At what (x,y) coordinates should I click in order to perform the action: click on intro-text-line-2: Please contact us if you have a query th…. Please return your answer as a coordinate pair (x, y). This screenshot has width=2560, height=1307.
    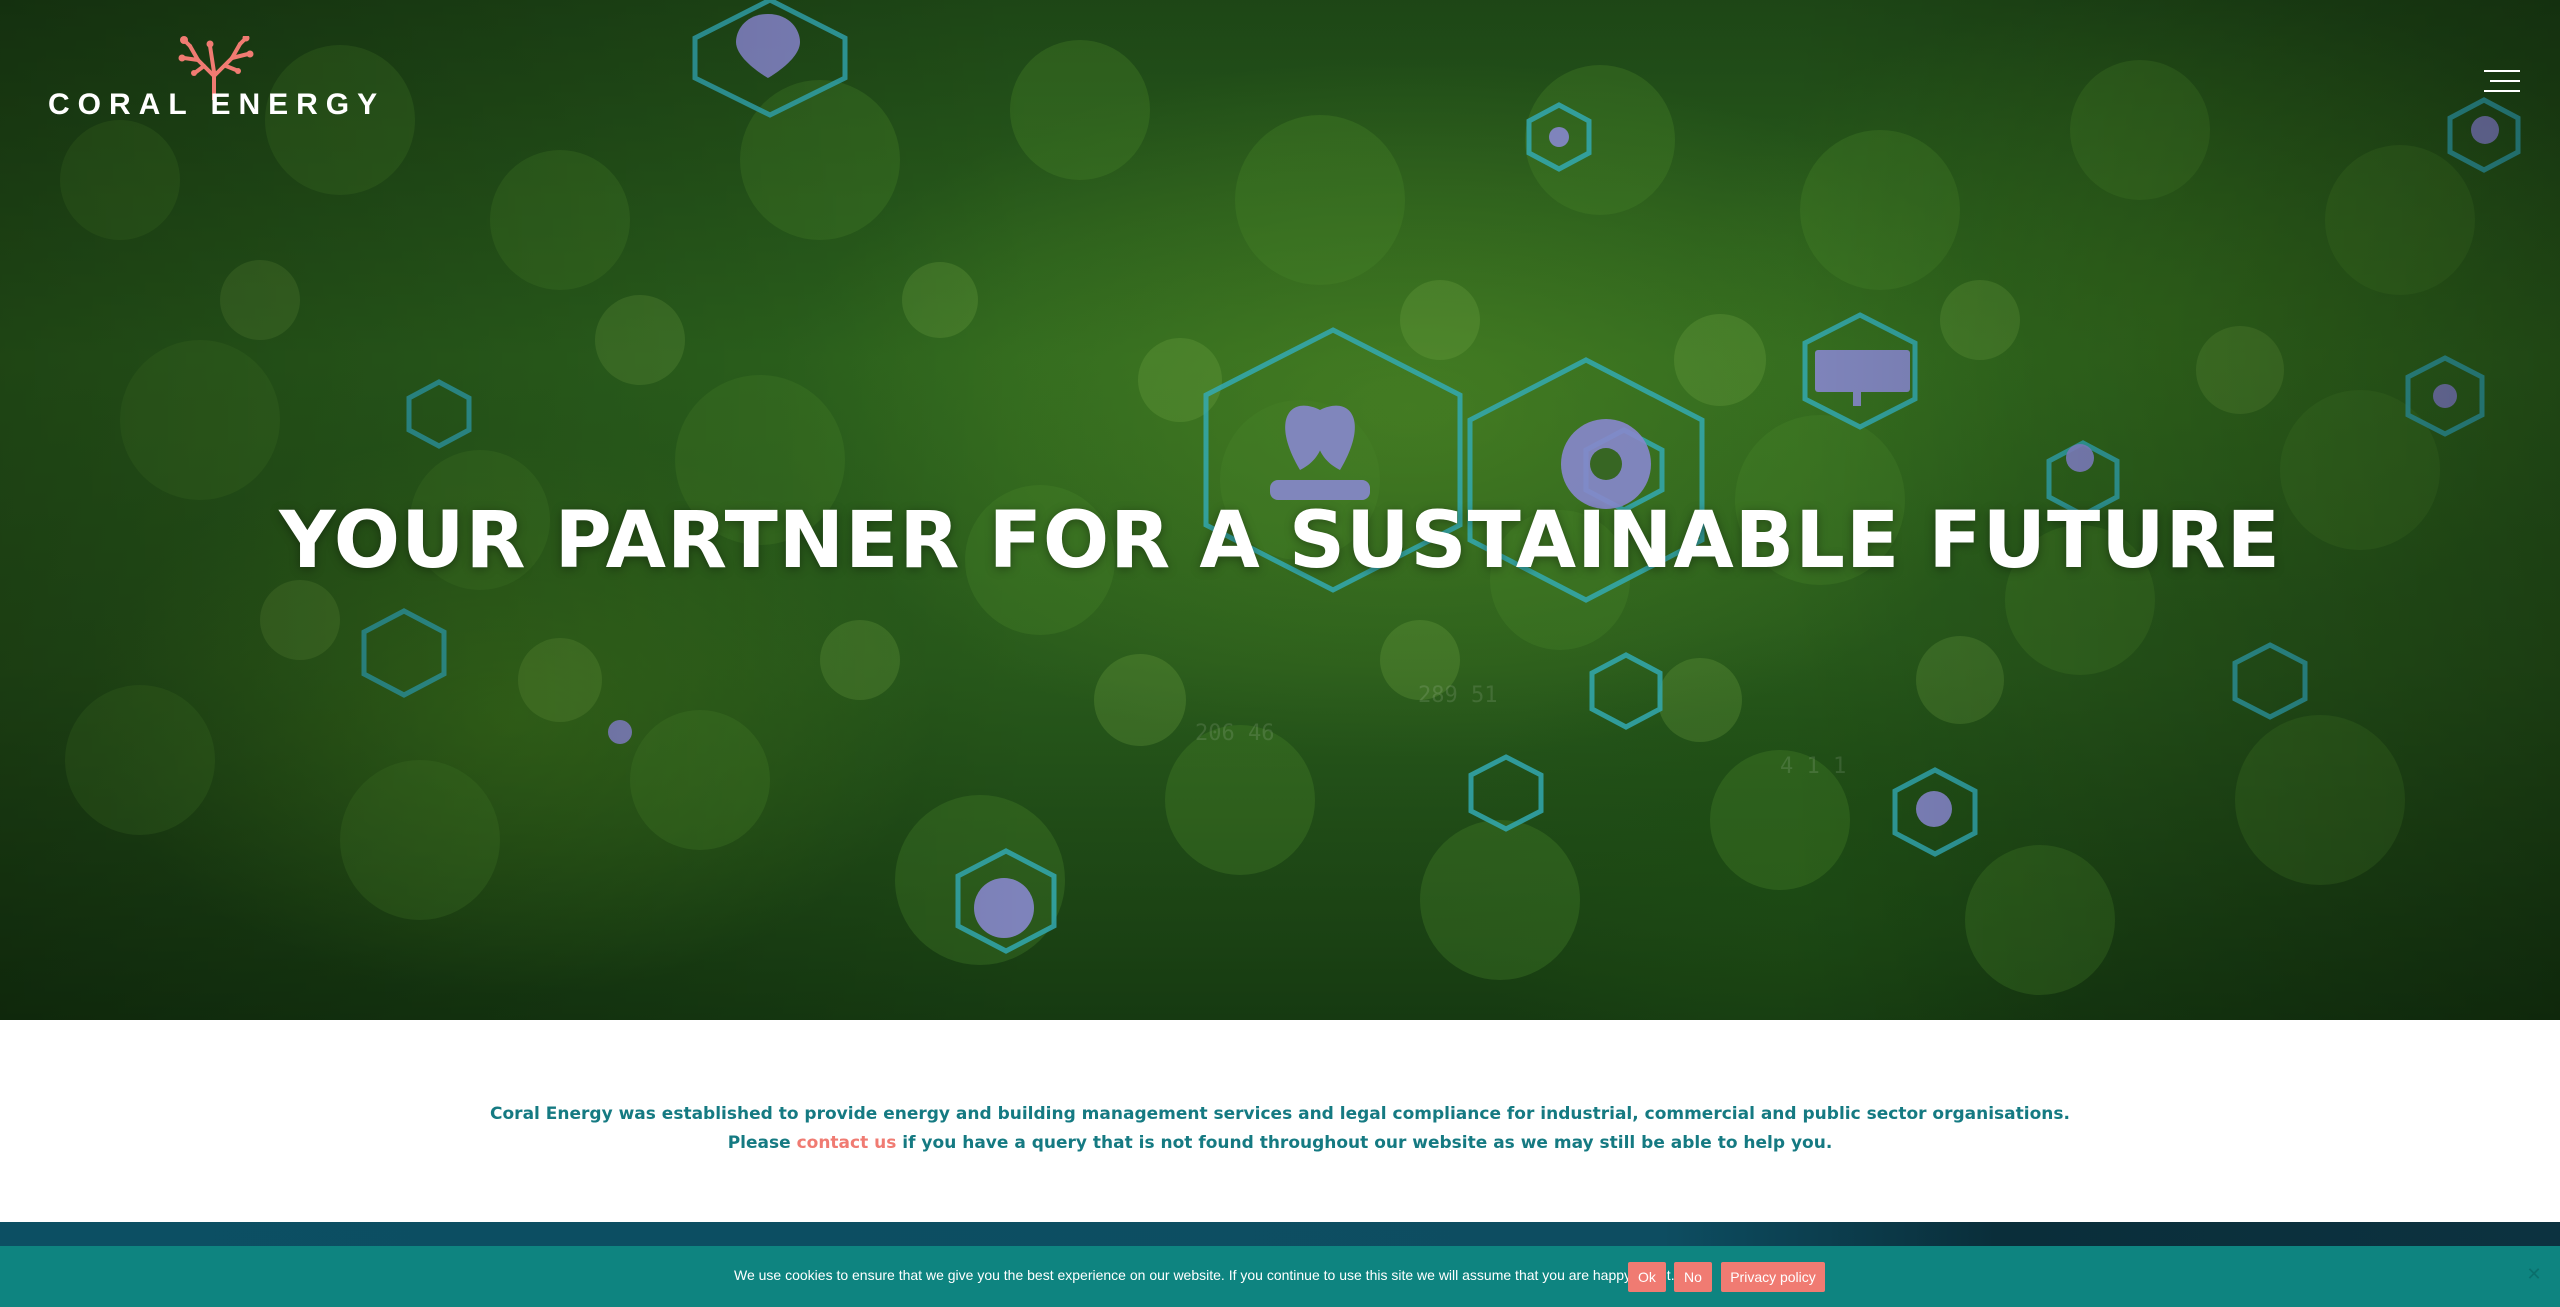
    Looking at the image, I should click on (1280, 1143).